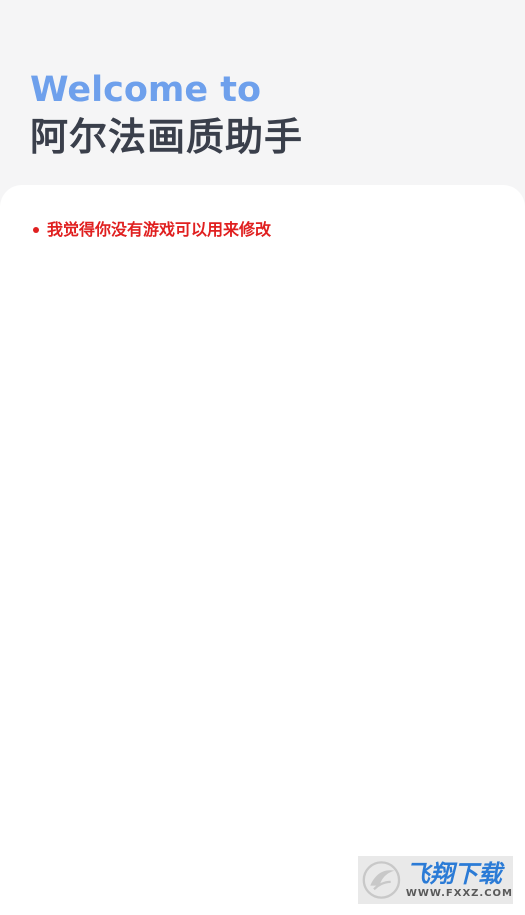  I want to click on app-title: 阿尔法画质助手, so click(167, 137).